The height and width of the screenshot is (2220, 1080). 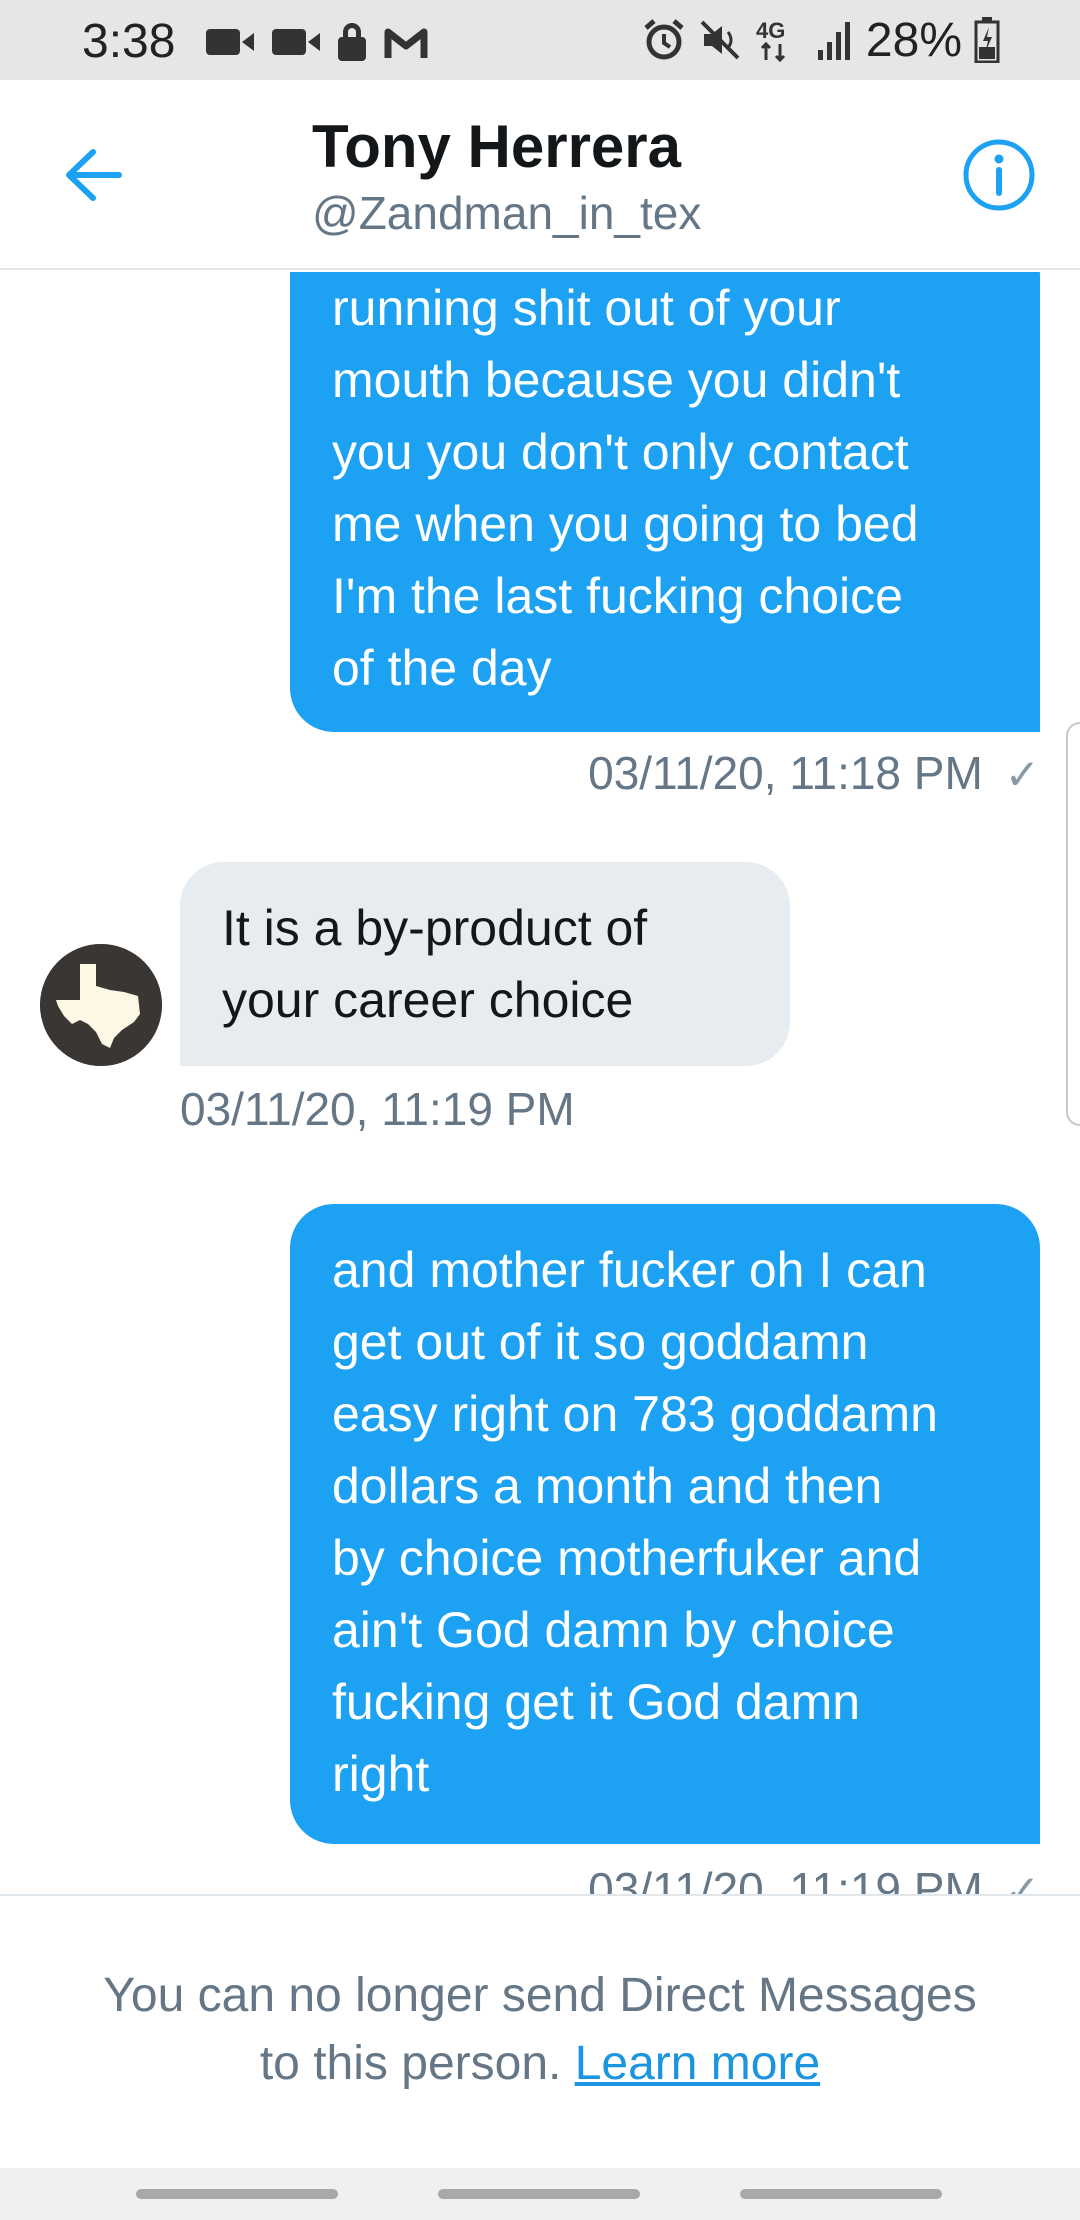 What do you see at coordinates (625, 524) in the screenshot?
I see `message-text-line: me when you going to bed` at bounding box center [625, 524].